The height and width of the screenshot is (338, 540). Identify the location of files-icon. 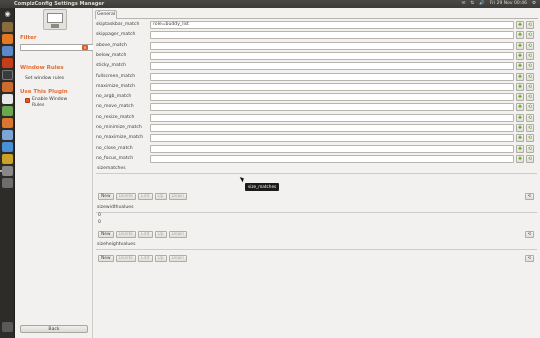
(7, 27).